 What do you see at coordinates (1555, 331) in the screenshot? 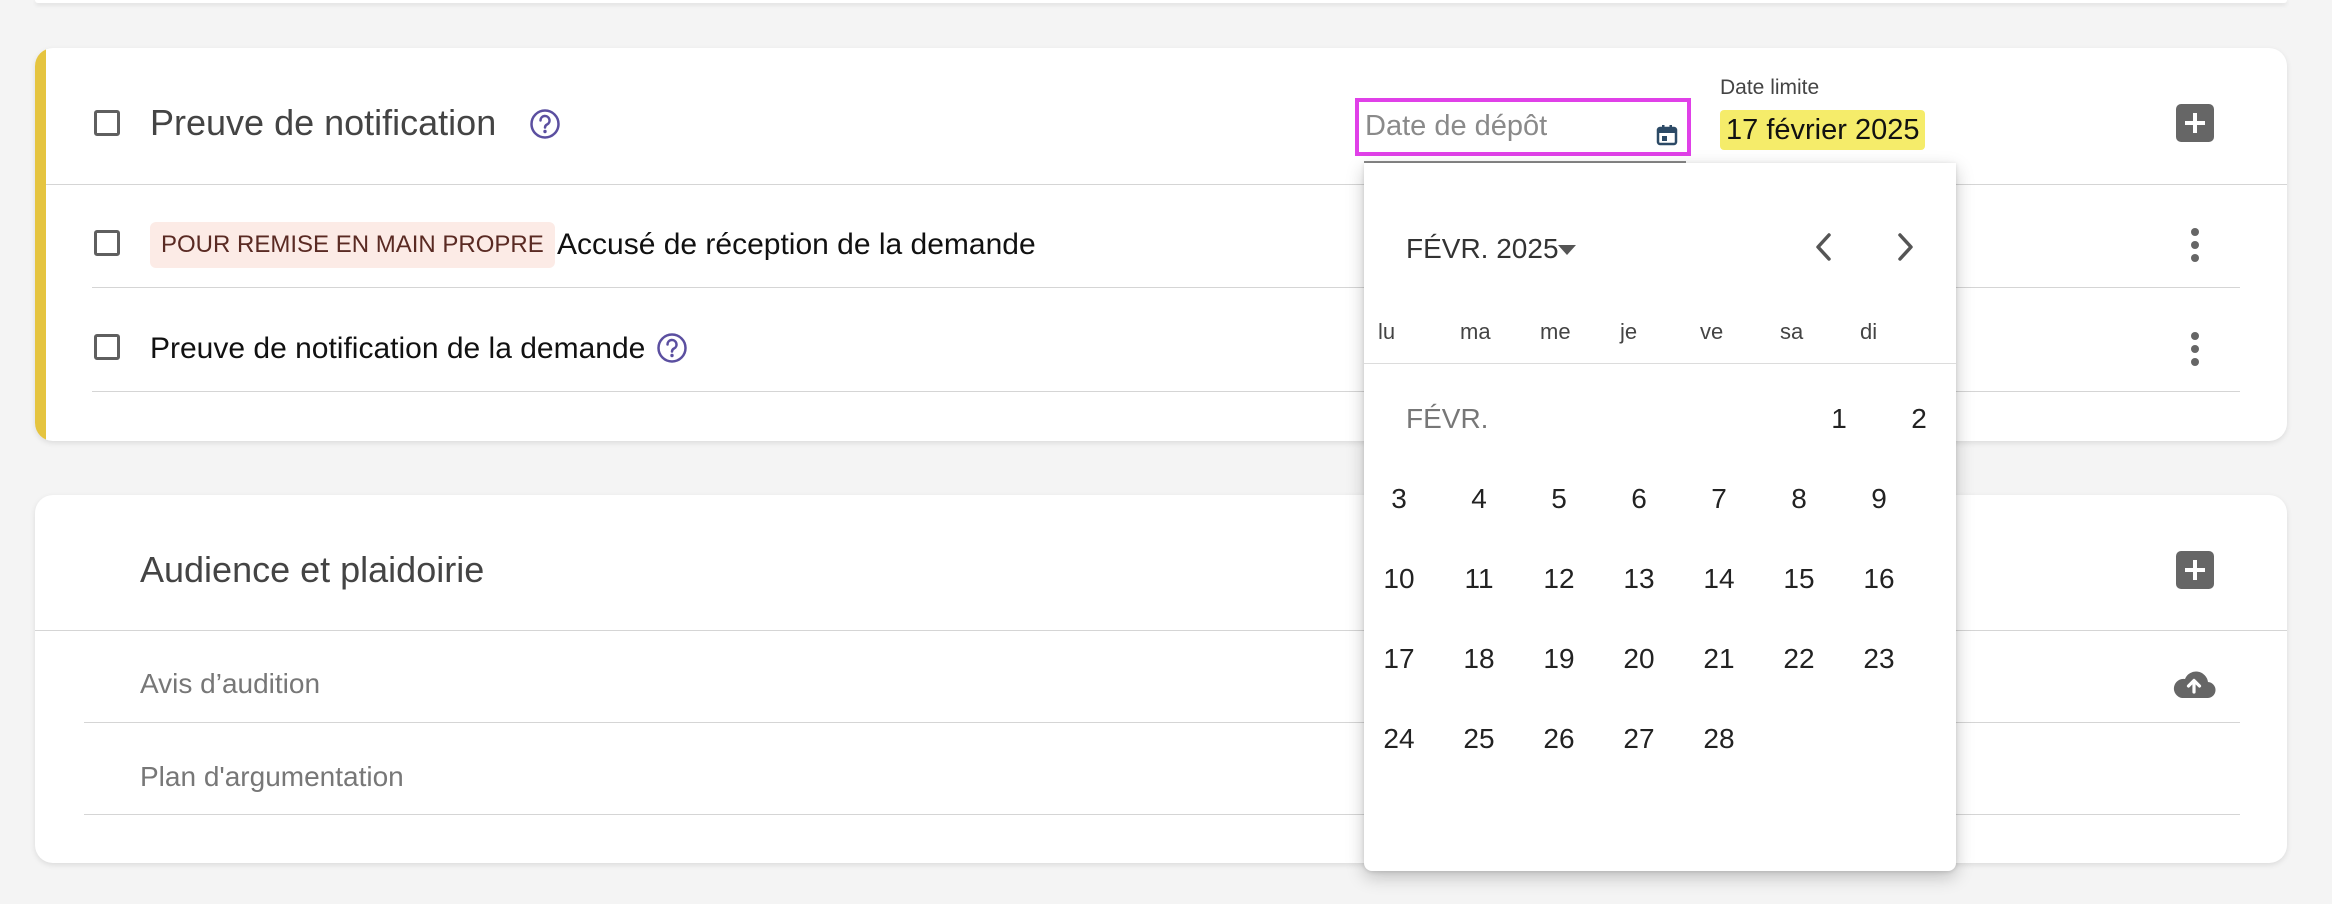
I see `weekday-label: me` at bounding box center [1555, 331].